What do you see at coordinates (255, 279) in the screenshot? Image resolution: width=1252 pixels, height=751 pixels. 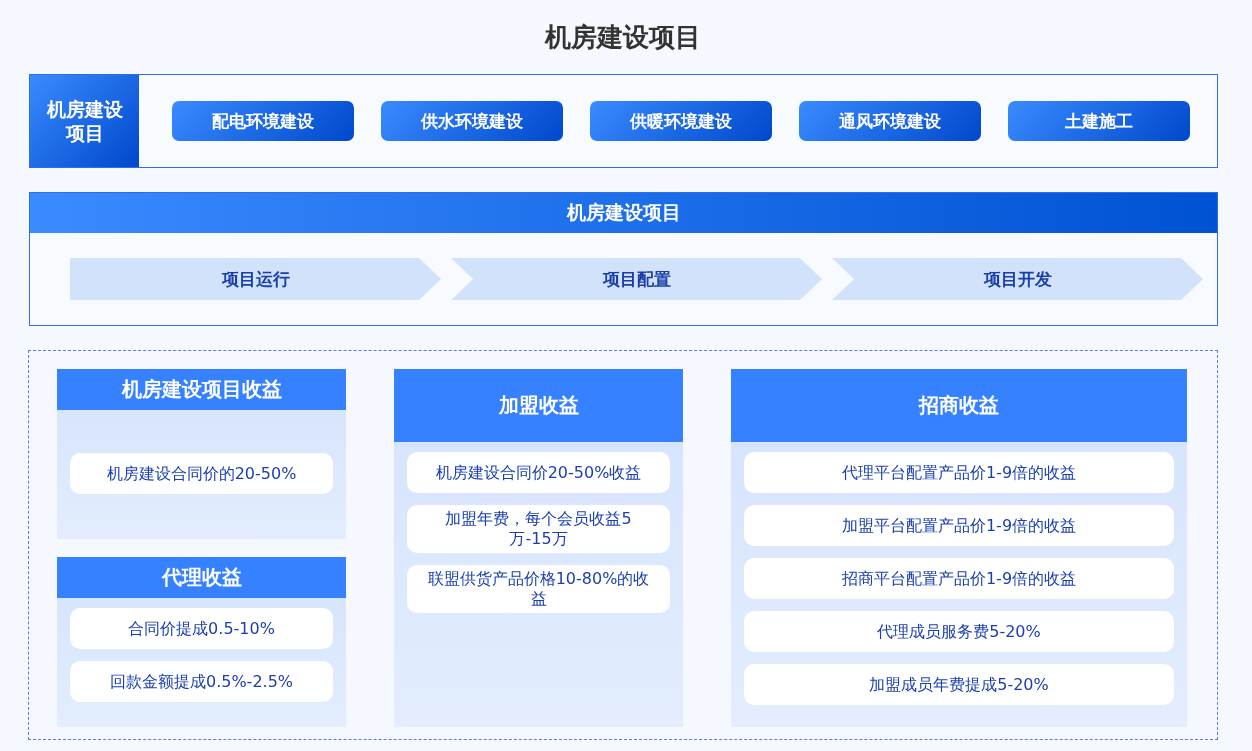 I see `process-step: 项目运行` at bounding box center [255, 279].